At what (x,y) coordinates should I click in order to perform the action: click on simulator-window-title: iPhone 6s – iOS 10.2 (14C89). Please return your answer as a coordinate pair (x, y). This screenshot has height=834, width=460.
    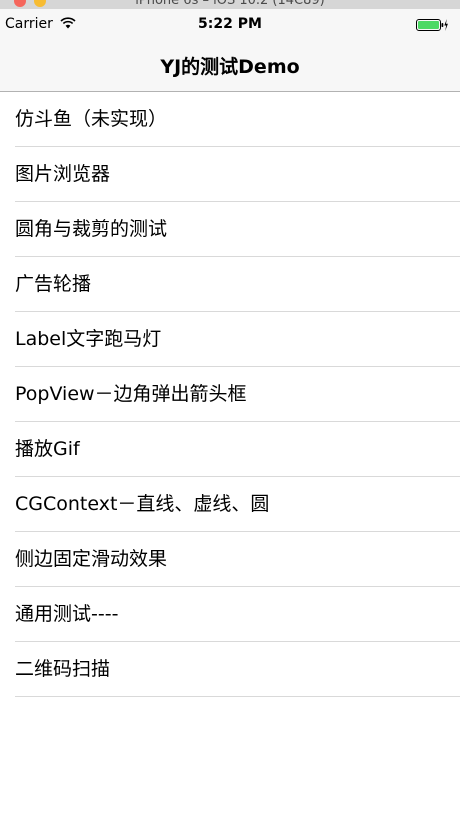
    Looking at the image, I should click on (230, 4).